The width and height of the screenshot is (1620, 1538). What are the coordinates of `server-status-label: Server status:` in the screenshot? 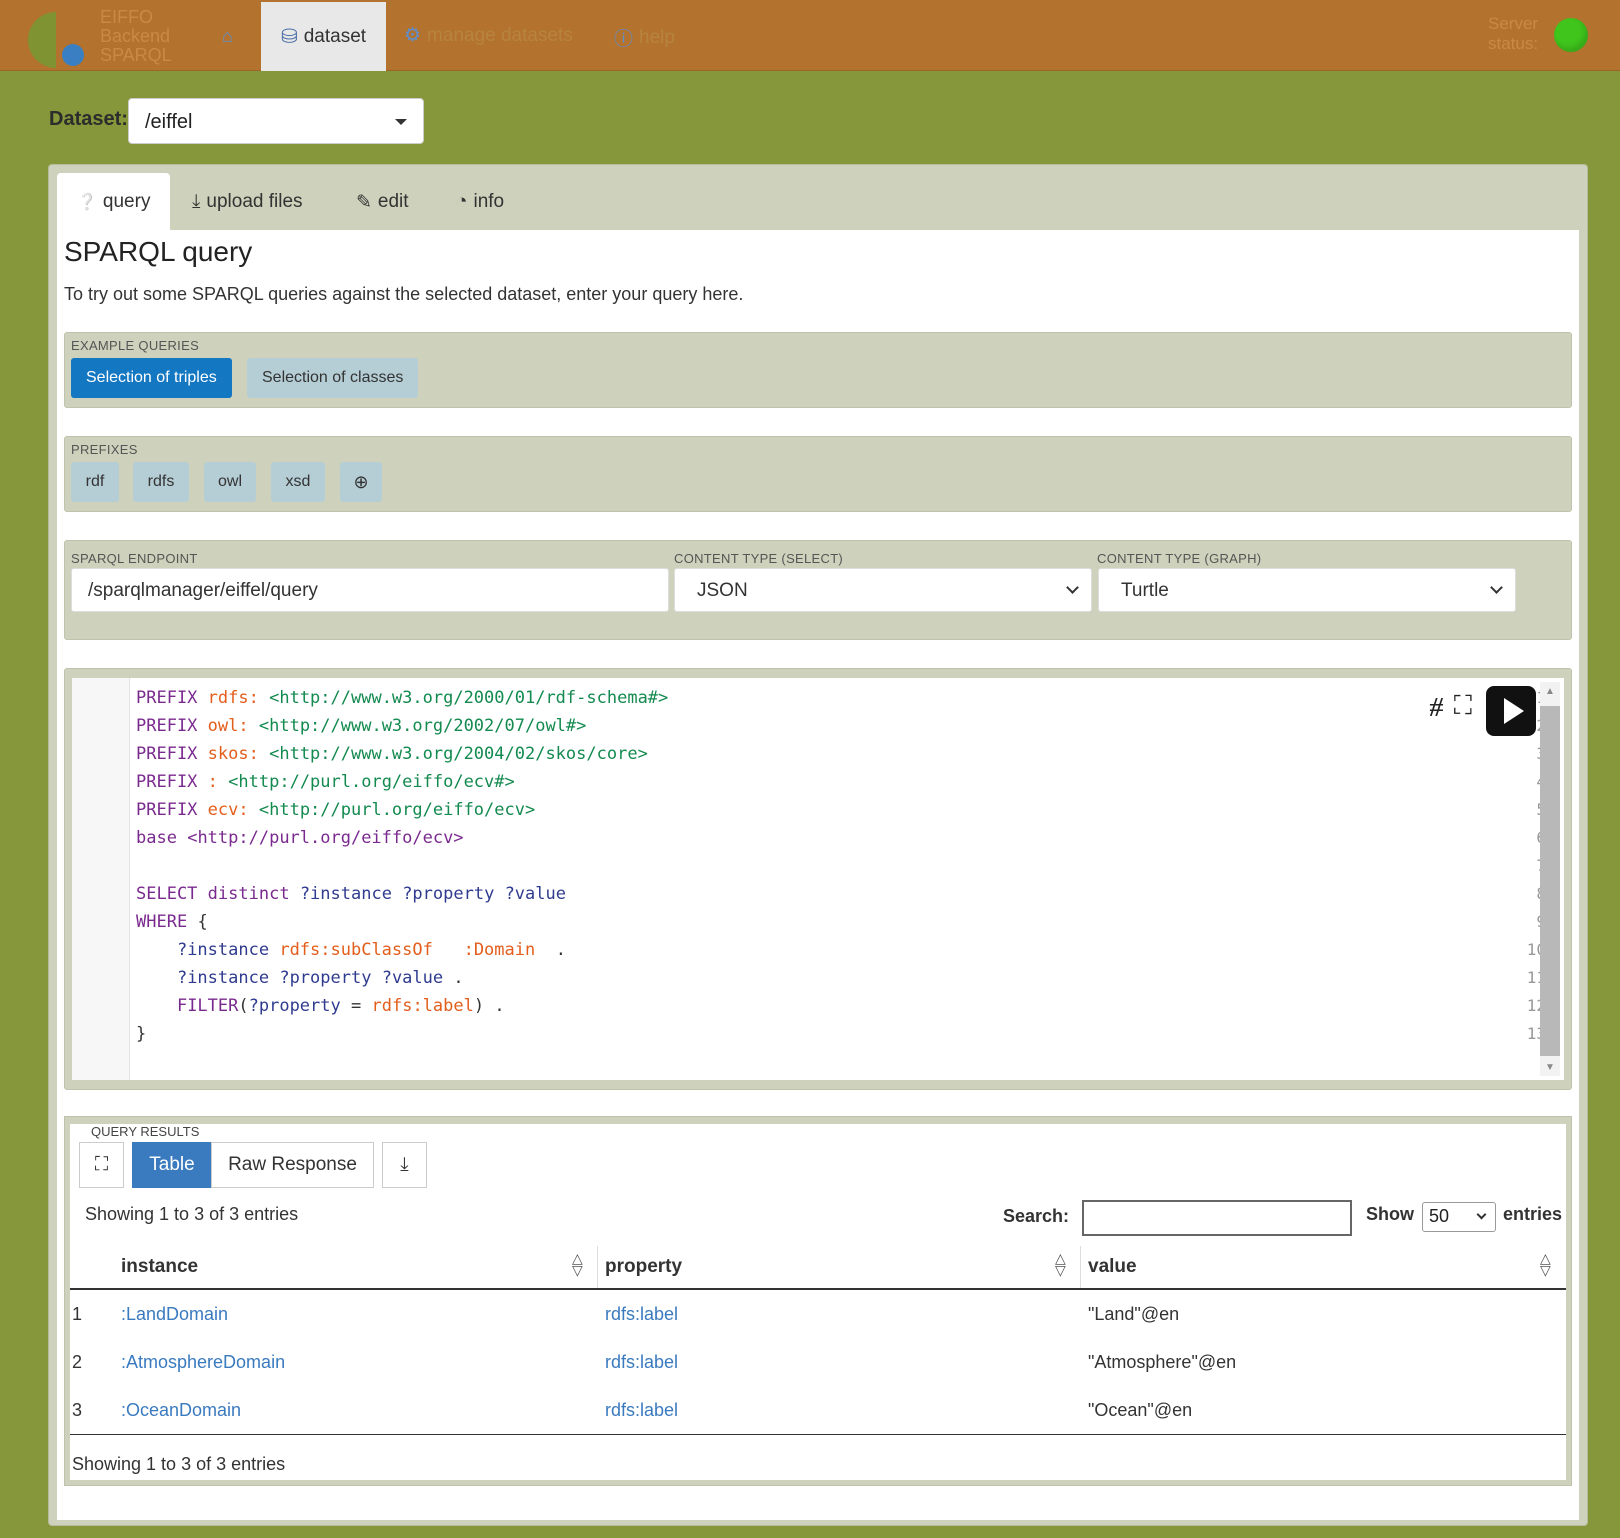 It's located at (1513, 34).